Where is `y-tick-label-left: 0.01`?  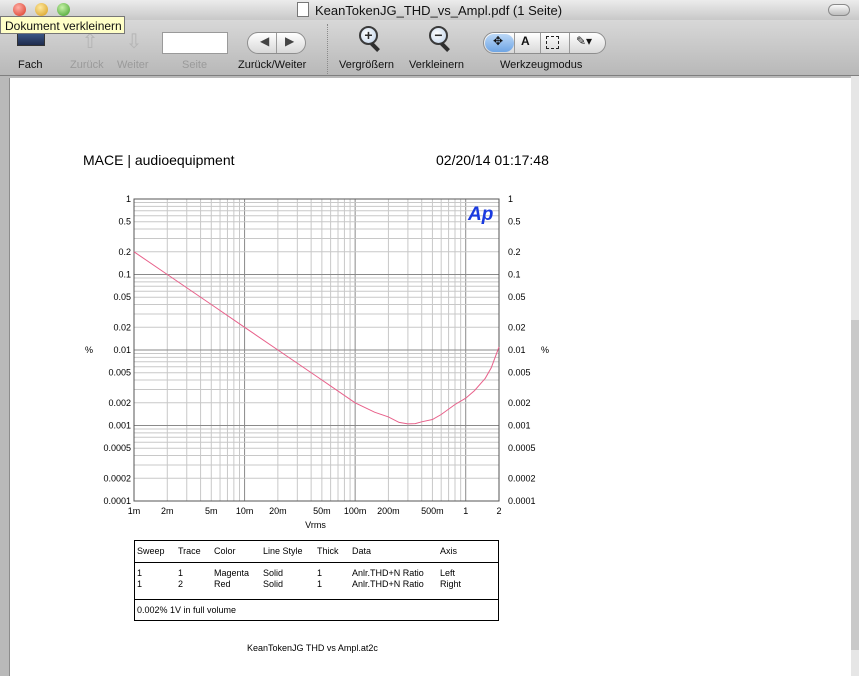 y-tick-label-left: 0.01 is located at coordinates (122, 350).